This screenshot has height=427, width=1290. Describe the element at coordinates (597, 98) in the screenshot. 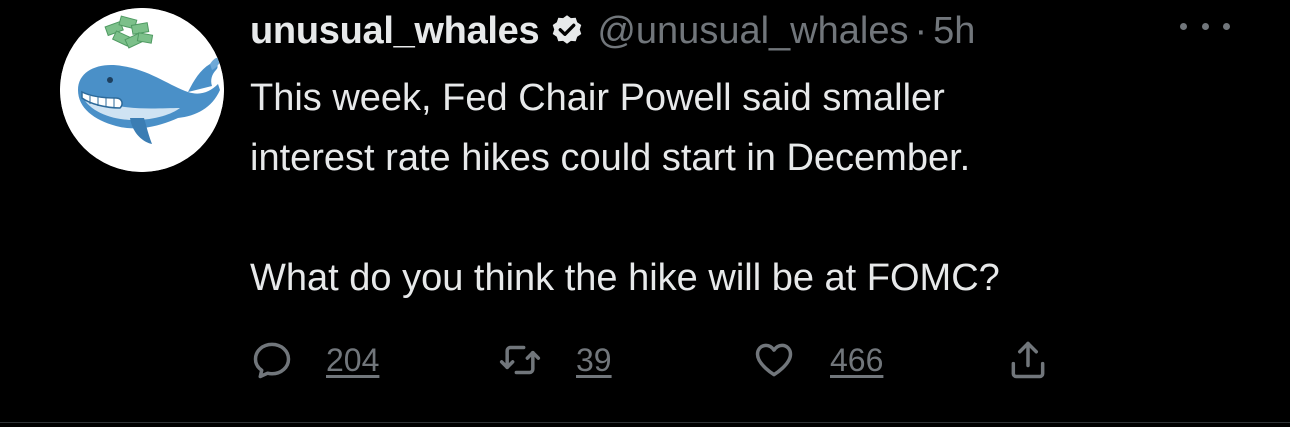

I see `tweet-text-line: This week, Fed Chair Powell said smaller` at that location.